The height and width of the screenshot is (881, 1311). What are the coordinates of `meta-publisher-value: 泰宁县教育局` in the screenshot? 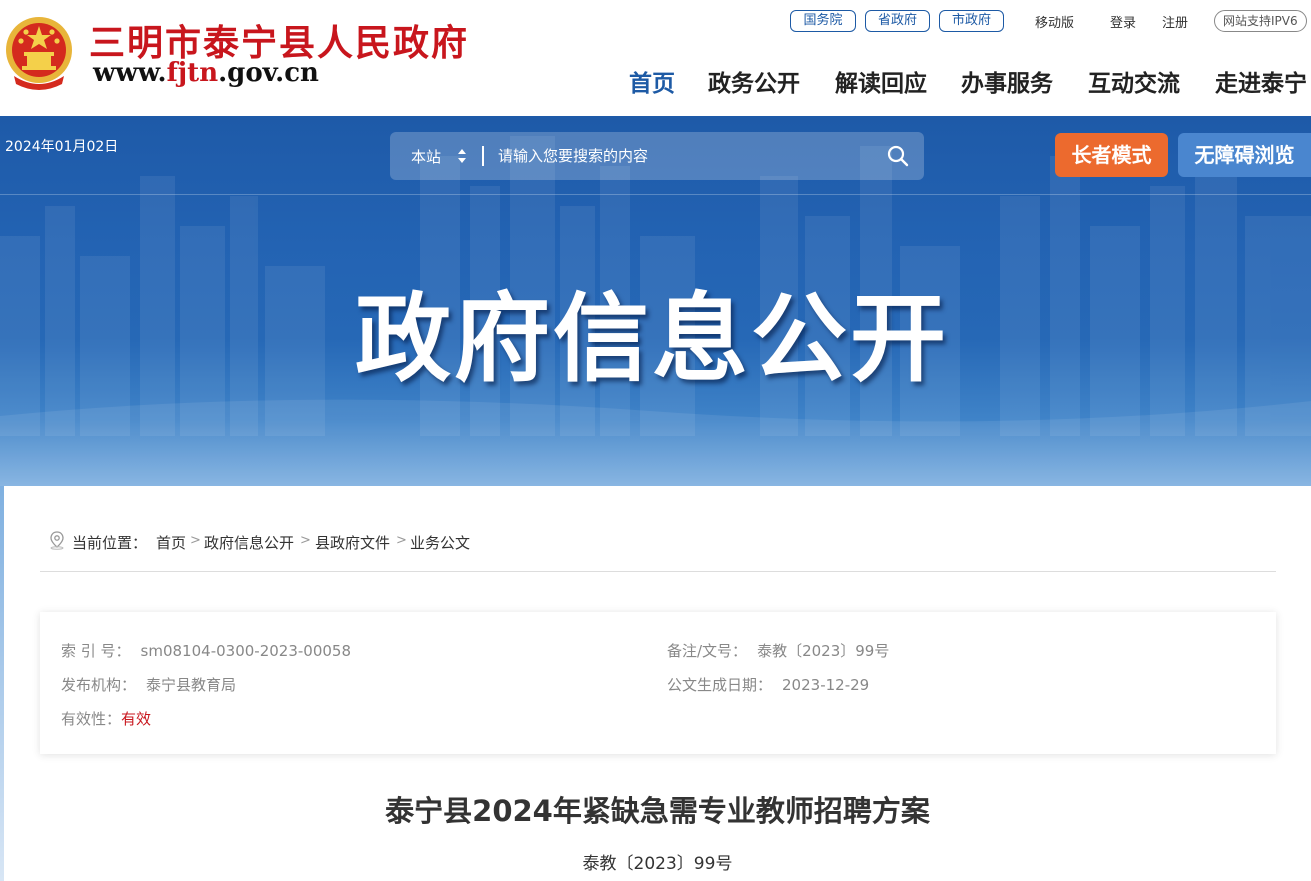 It's located at (191, 685).